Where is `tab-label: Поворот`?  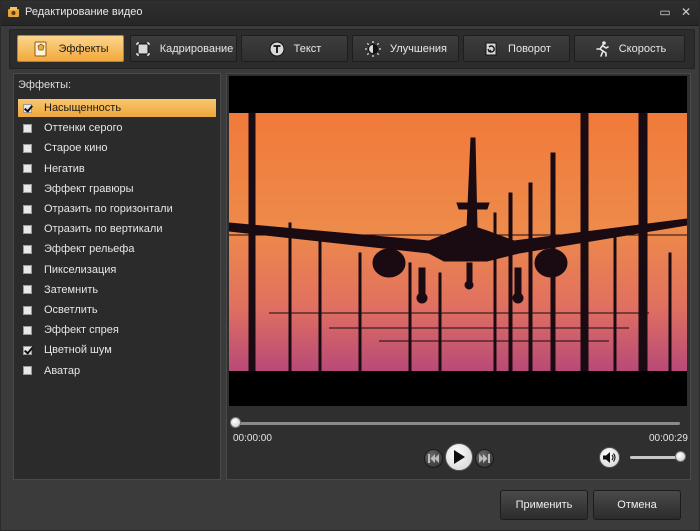 tab-label: Поворот is located at coordinates (529, 48).